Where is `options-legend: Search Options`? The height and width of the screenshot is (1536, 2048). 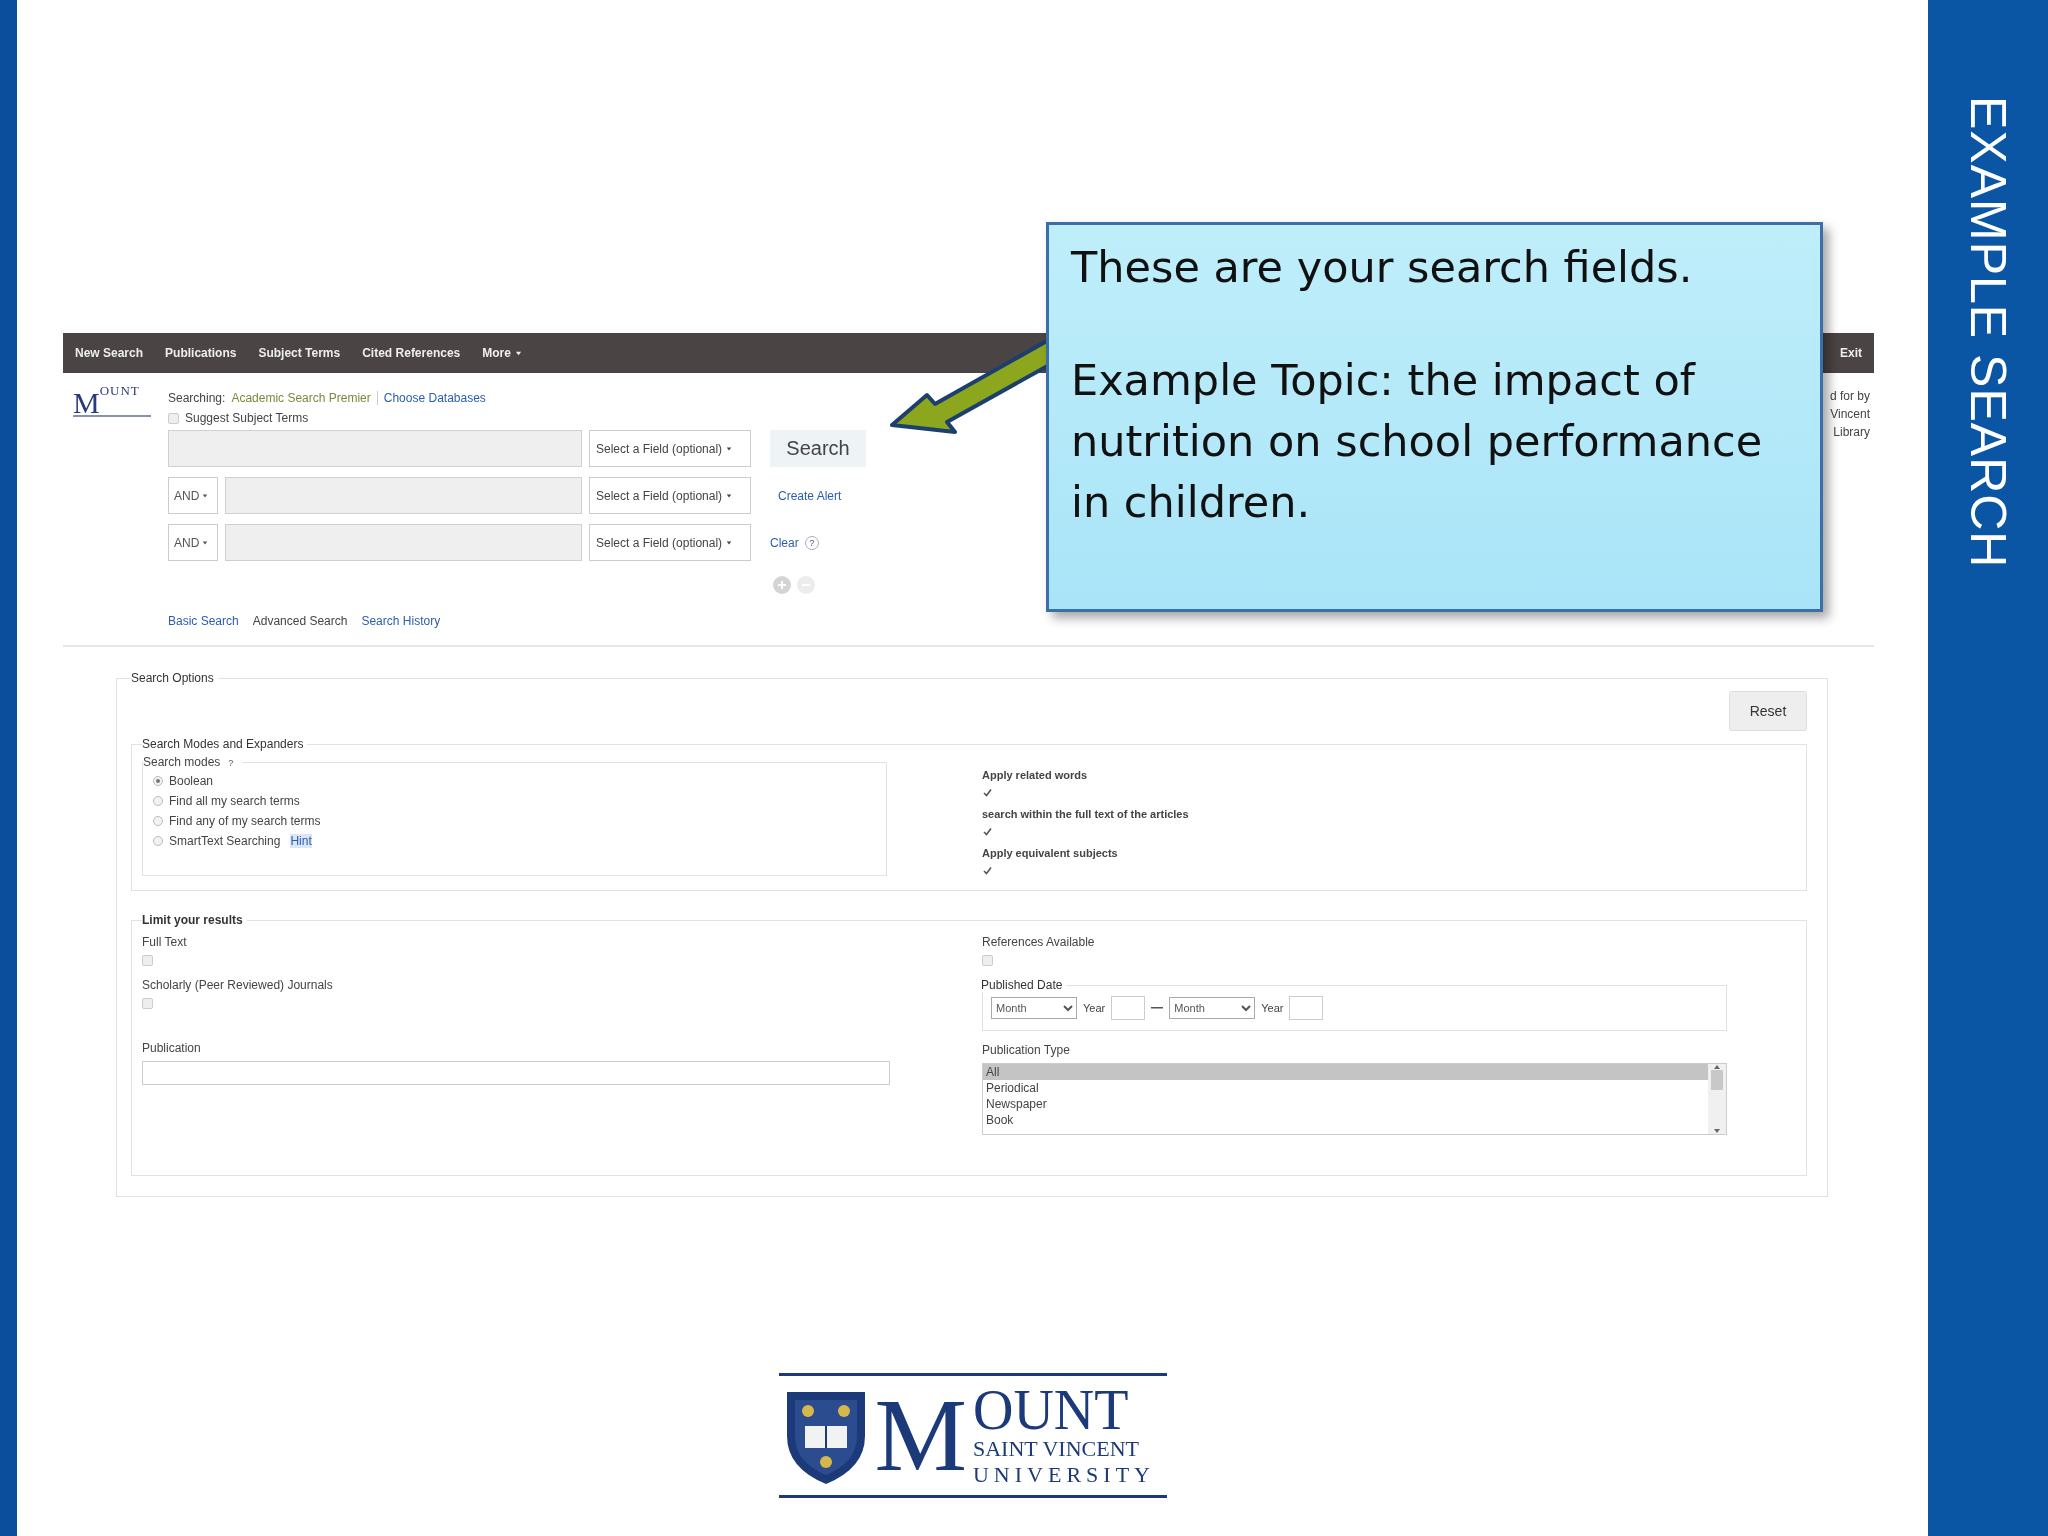
options-legend: Search Options is located at coordinates (174, 678).